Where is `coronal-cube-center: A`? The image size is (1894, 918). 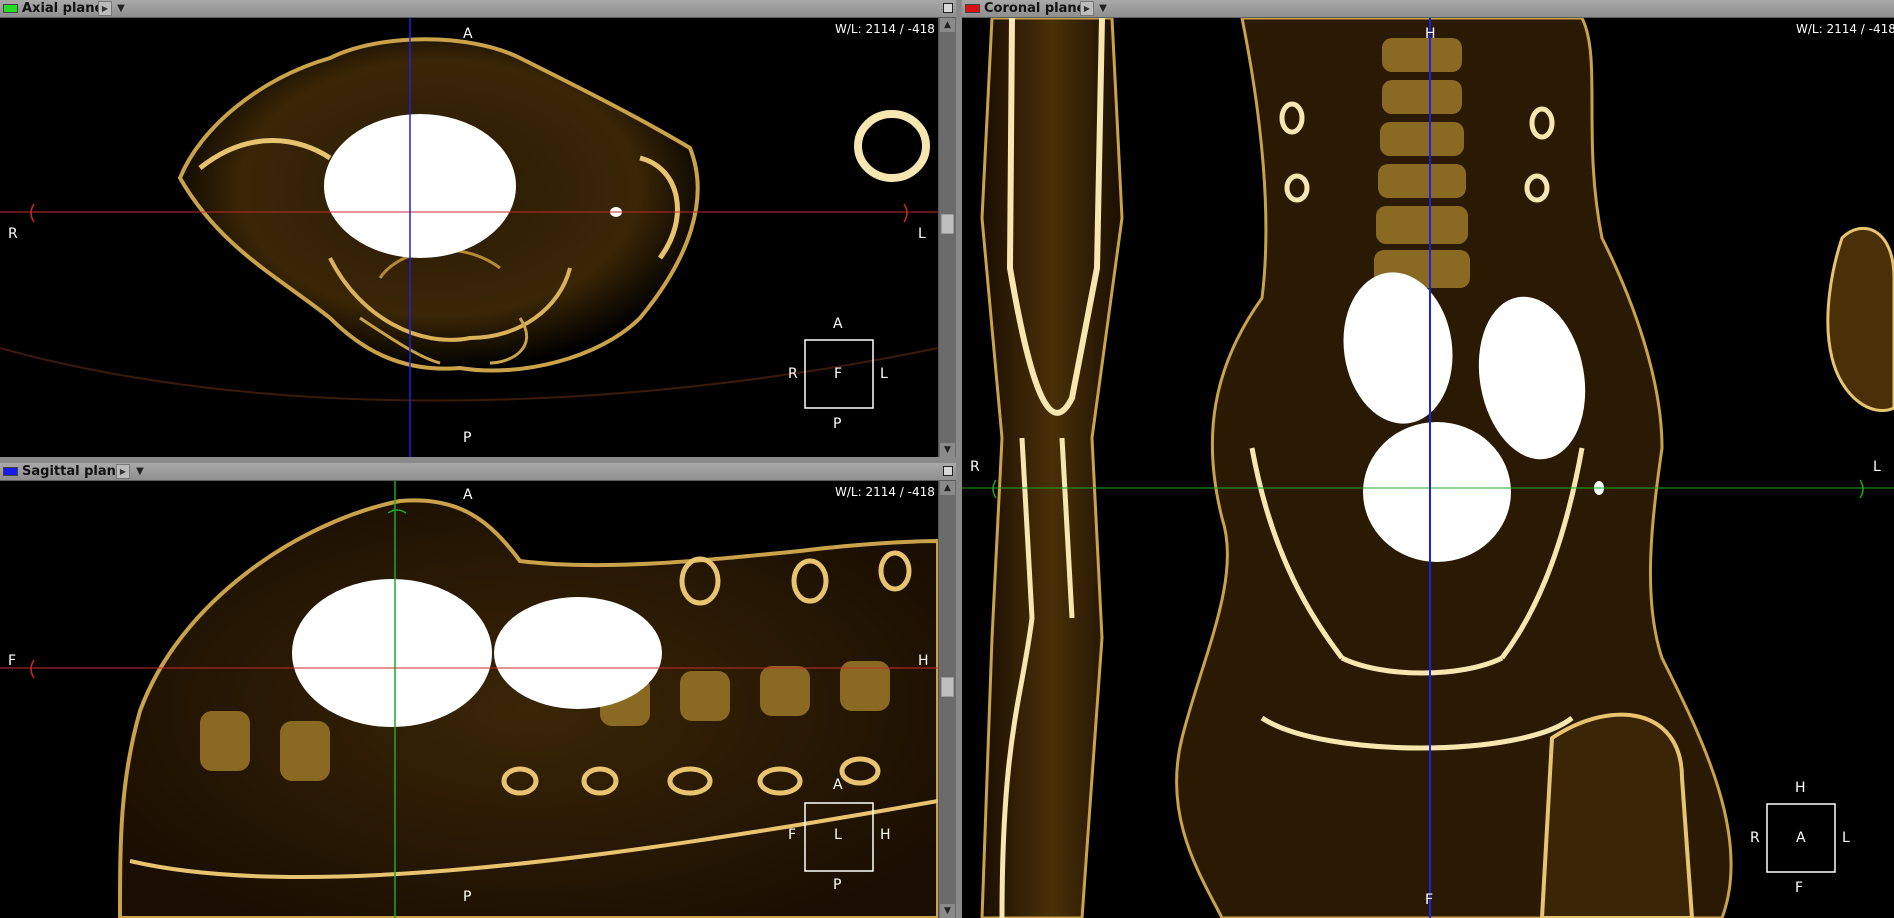 coronal-cube-center: A is located at coordinates (1801, 838).